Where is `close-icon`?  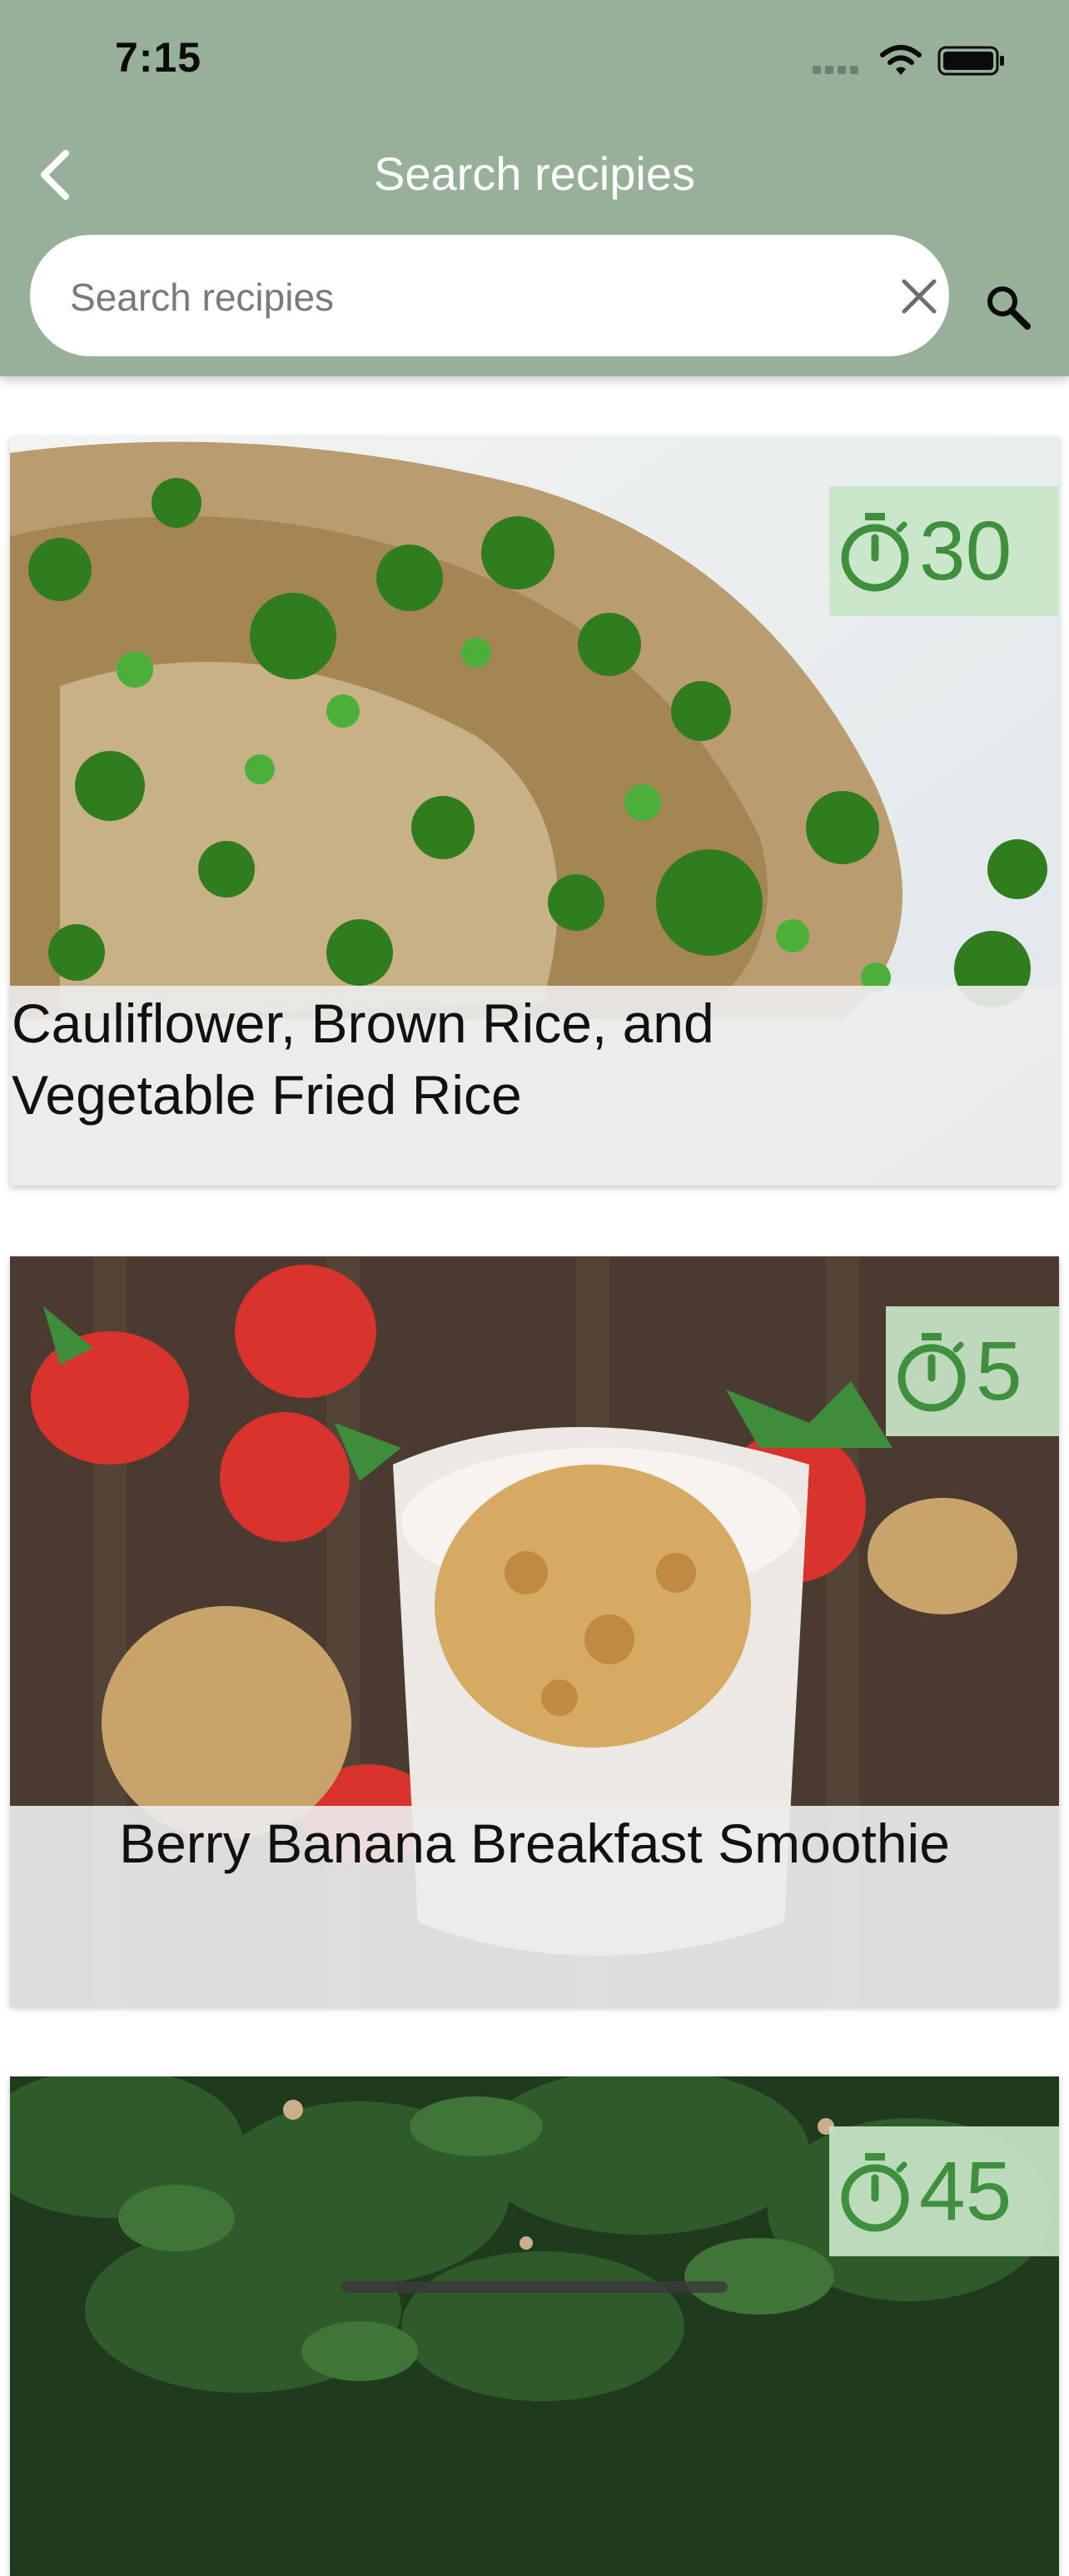 close-icon is located at coordinates (919, 296).